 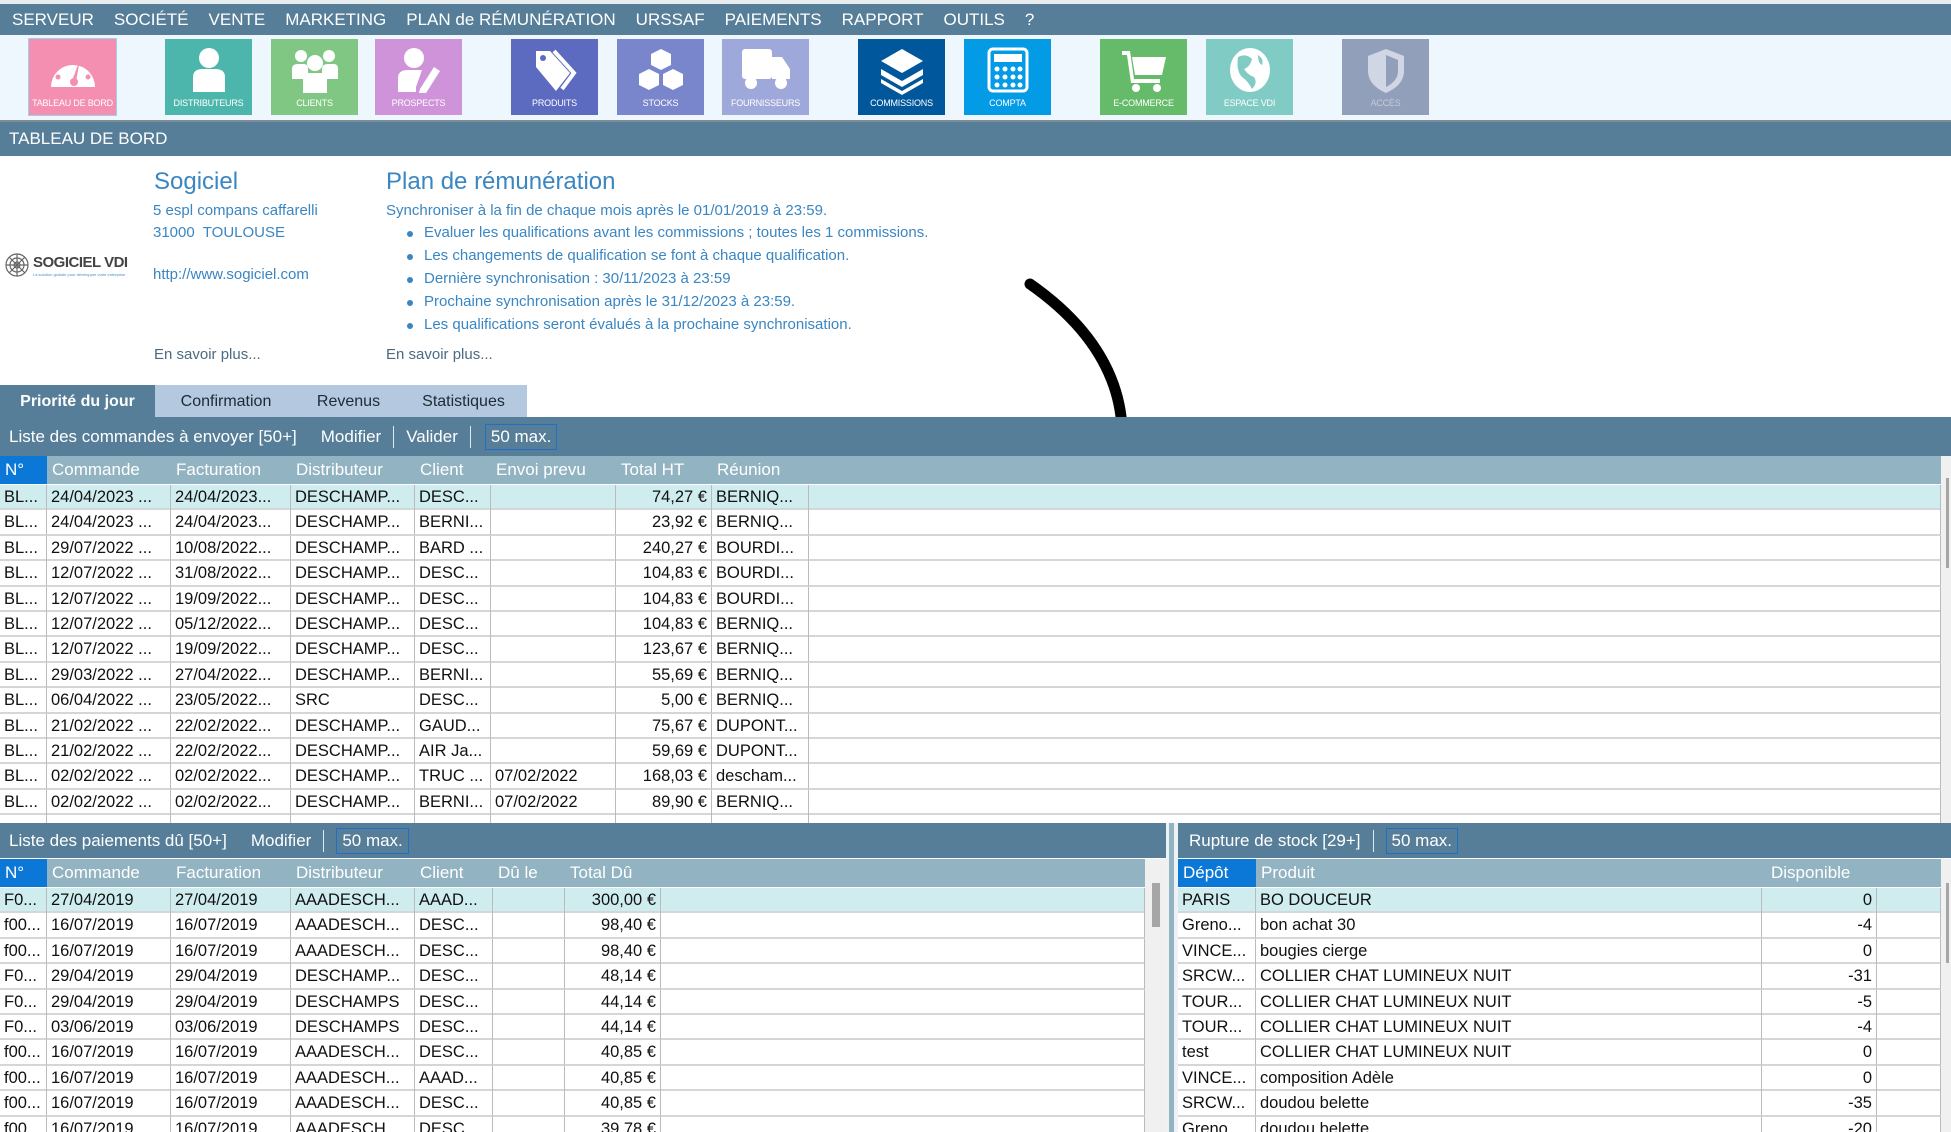 I want to click on column-header: Envoi prevu, so click(x=553, y=470).